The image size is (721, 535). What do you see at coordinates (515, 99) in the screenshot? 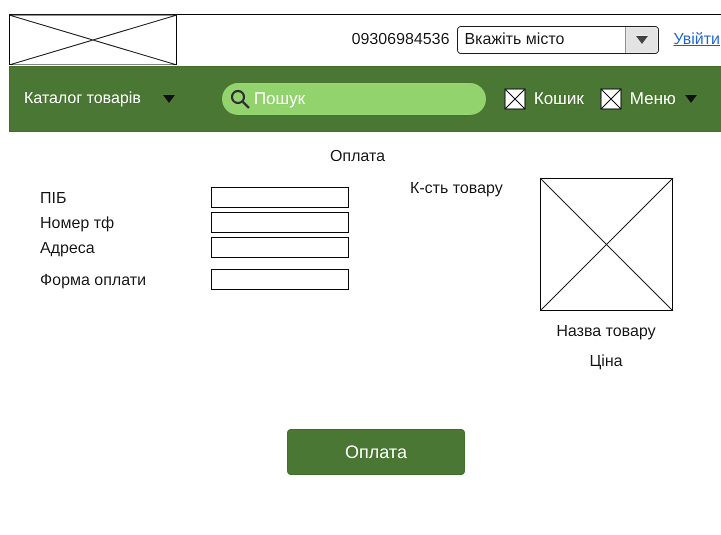
I see `cart-icon` at bounding box center [515, 99].